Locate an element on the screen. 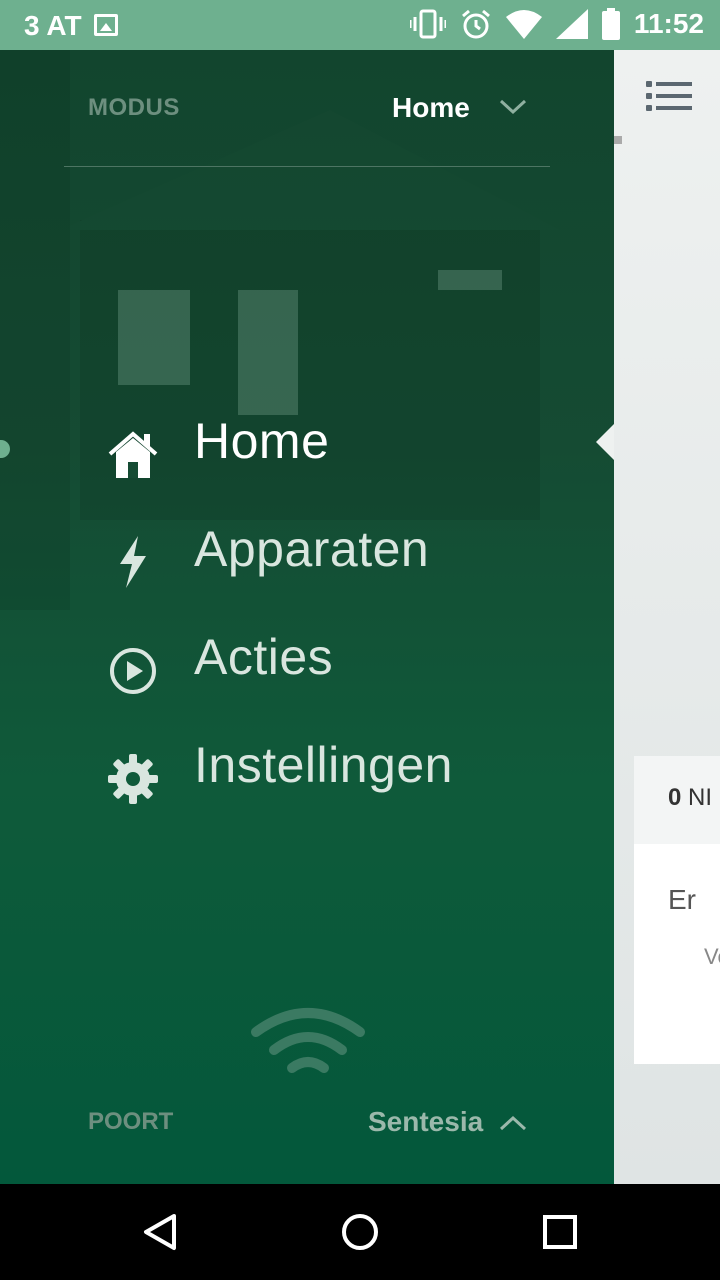 This screenshot has width=720, height=1280. card-text: Er is located at coordinates (682, 899).